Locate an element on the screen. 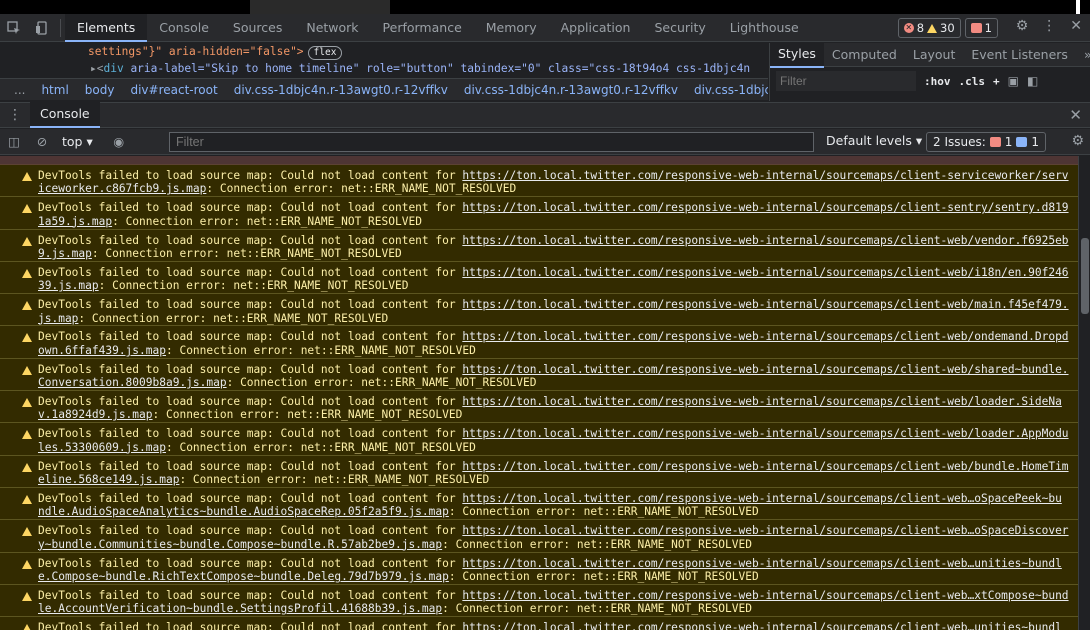 This screenshot has width=1090, height=630. breadcrumb-div-1: div.css-1dbjc4n.r-13awgt0.r-12vffkv is located at coordinates (341, 90).